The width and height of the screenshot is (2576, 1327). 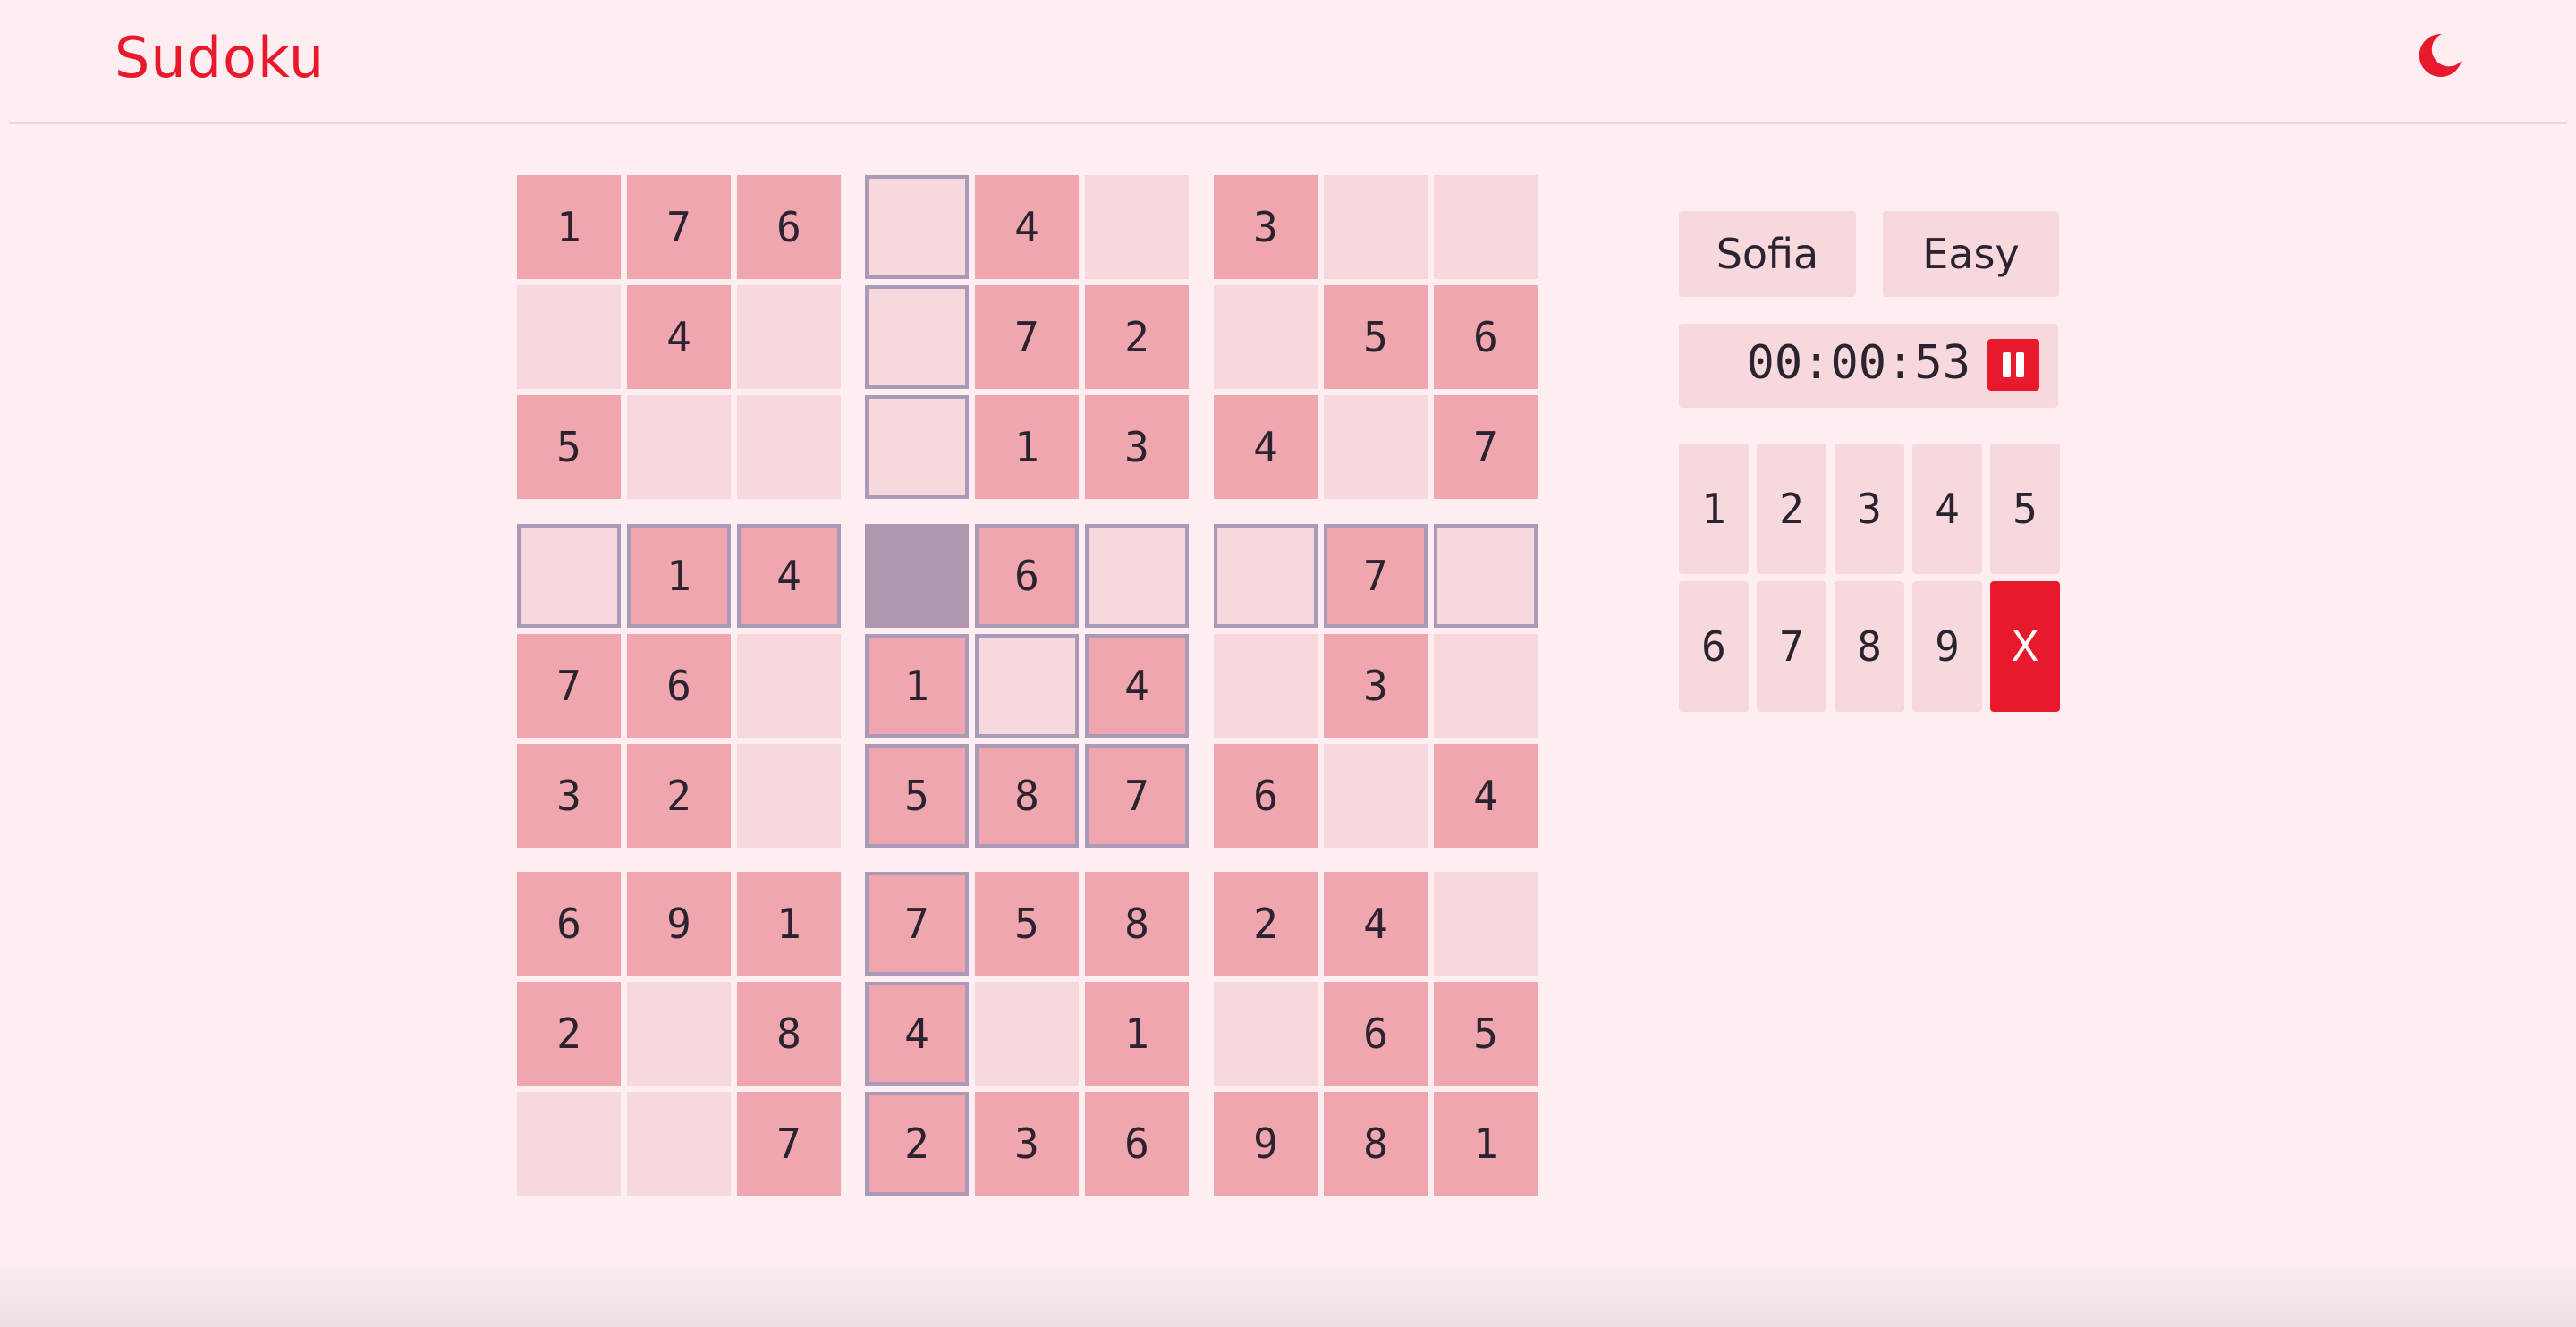 What do you see at coordinates (2007, 364) in the screenshot?
I see `pause-icon` at bounding box center [2007, 364].